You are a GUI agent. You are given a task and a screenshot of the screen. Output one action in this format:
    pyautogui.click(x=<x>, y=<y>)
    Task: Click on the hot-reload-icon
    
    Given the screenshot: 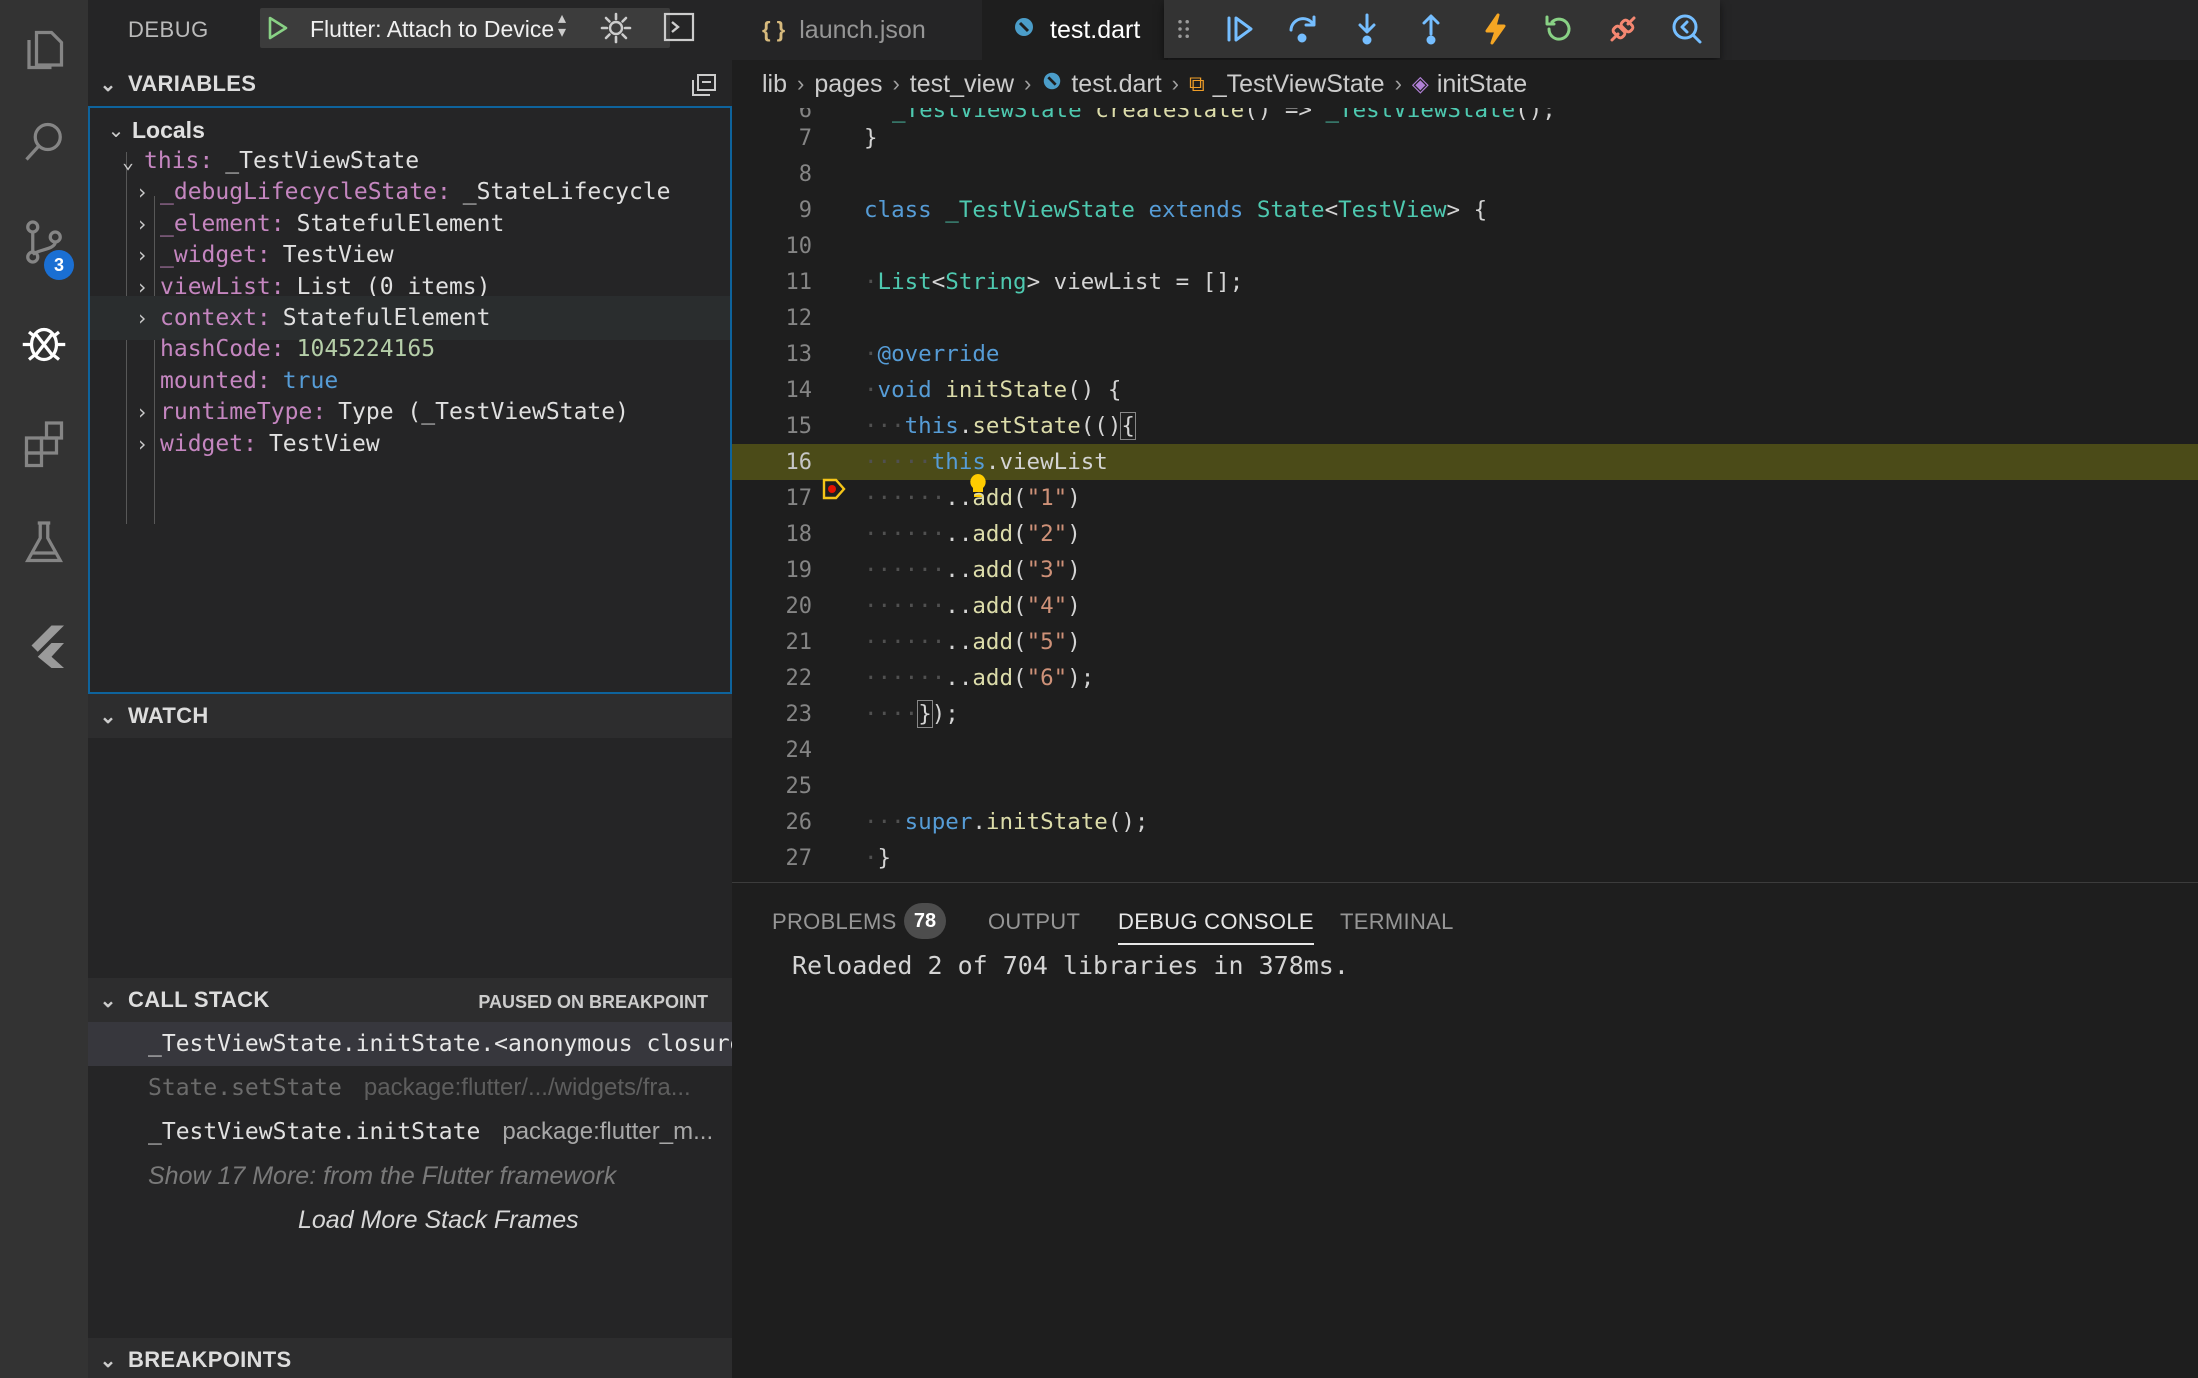 What is the action you would take?
    pyautogui.click(x=1495, y=29)
    